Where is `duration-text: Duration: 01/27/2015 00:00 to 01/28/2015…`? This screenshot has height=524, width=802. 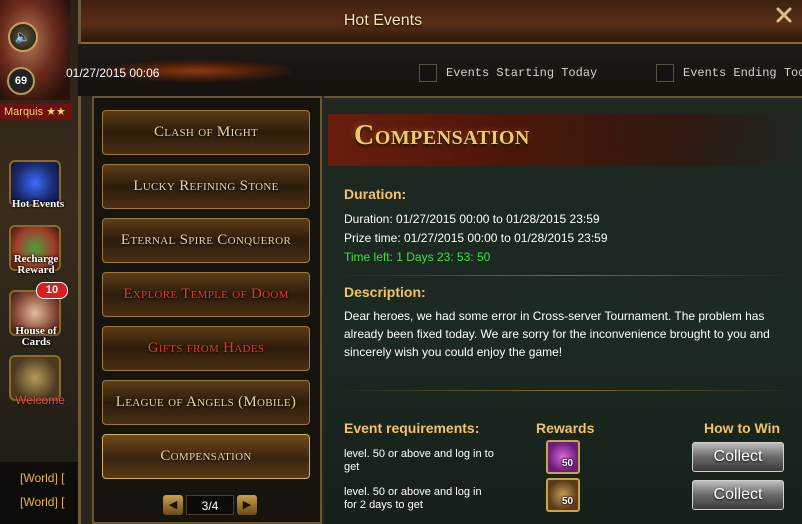
duration-text: Duration: 01/27/2015 00:00 to 01/28/2015… is located at coordinates (472, 219).